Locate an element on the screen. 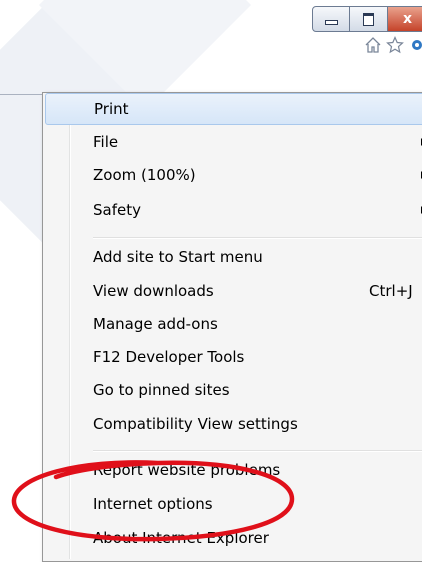  menu-item-report-website-problems: Report website problems is located at coordinates (233, 470).